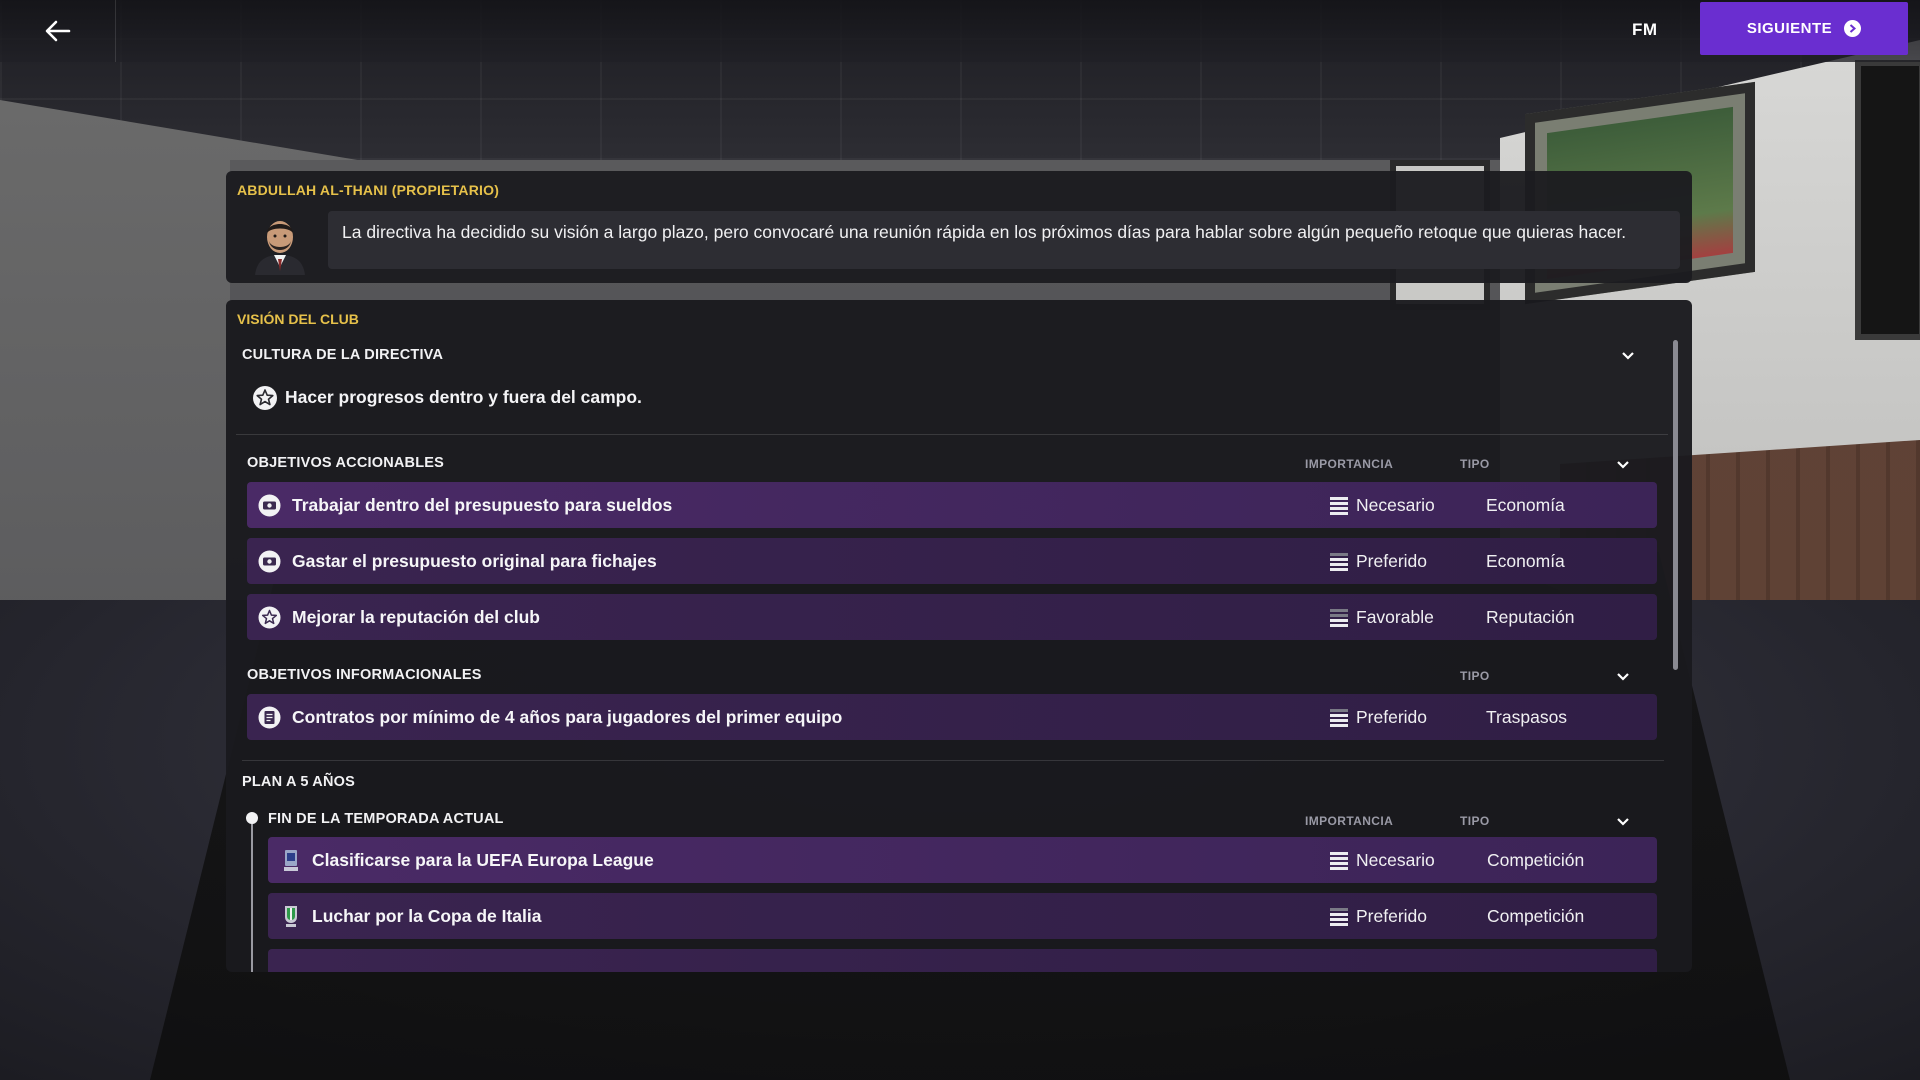 This screenshot has width=1920, height=1080. What do you see at coordinates (483, 860) in the screenshot?
I see `objective-label: Clasificarse para la UEFA Europa League` at bounding box center [483, 860].